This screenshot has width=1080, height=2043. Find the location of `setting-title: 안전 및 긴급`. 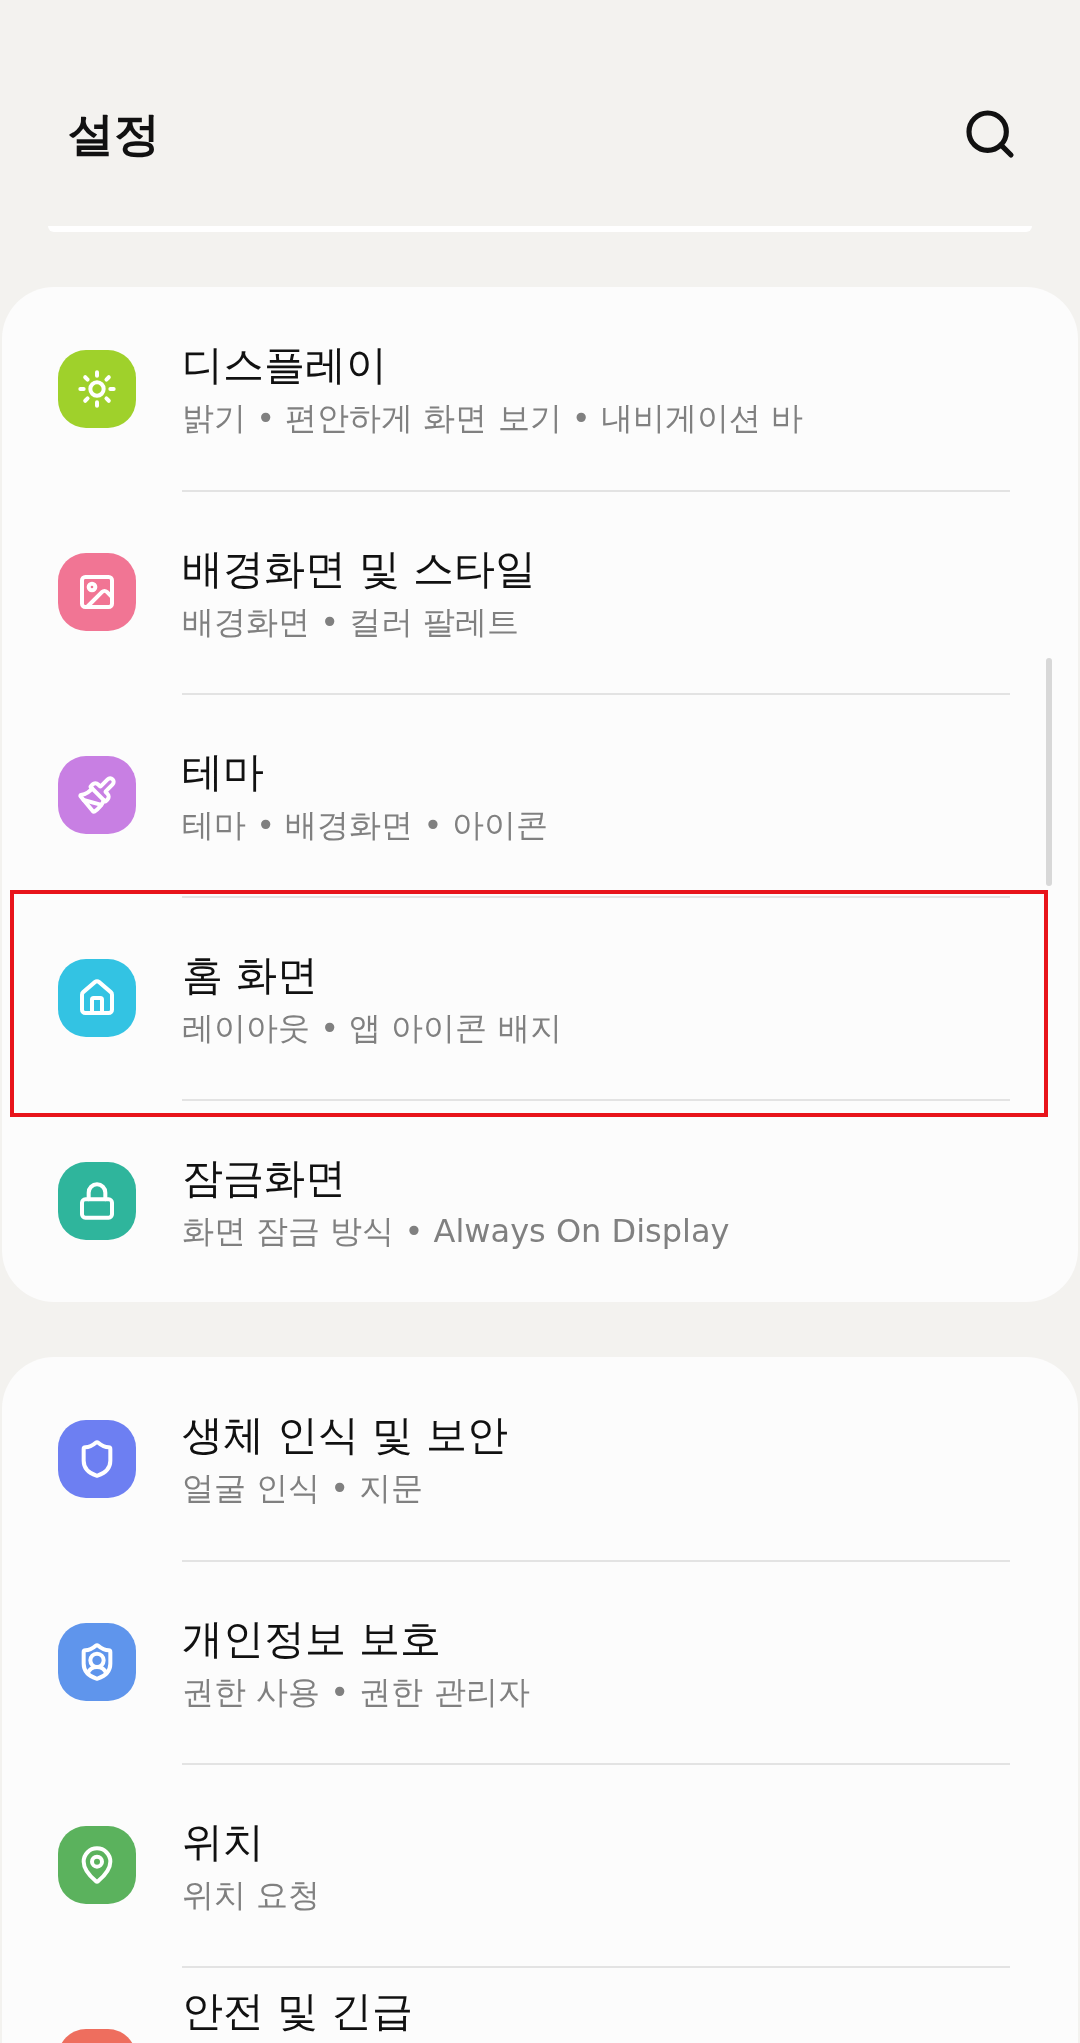

setting-title: 안전 및 긴급 is located at coordinates (596, 2011).